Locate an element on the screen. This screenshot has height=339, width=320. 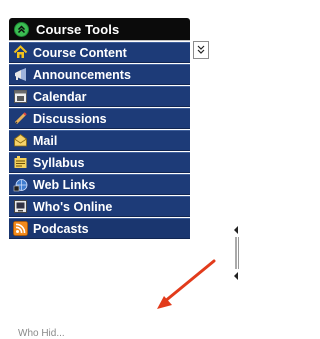
sidebar-item-discussions: Discussions is located at coordinates (99, 118).